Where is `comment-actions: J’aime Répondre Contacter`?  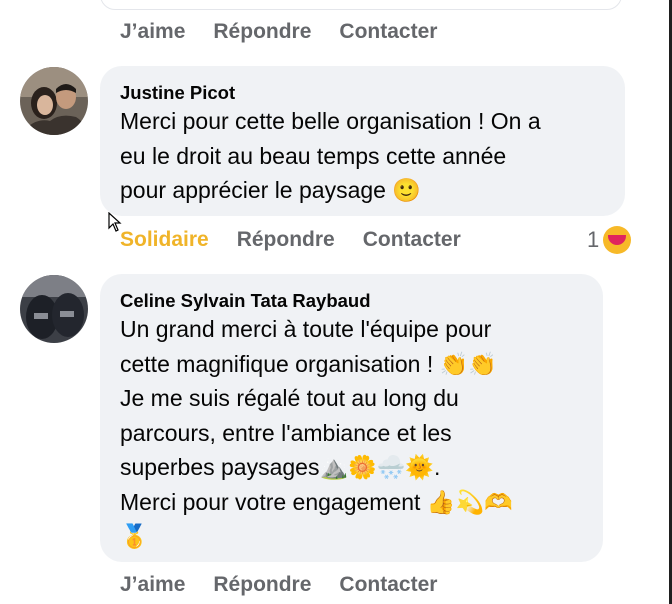
comment-actions: J’aime Répondre Contacter is located at coordinates (292, 585).